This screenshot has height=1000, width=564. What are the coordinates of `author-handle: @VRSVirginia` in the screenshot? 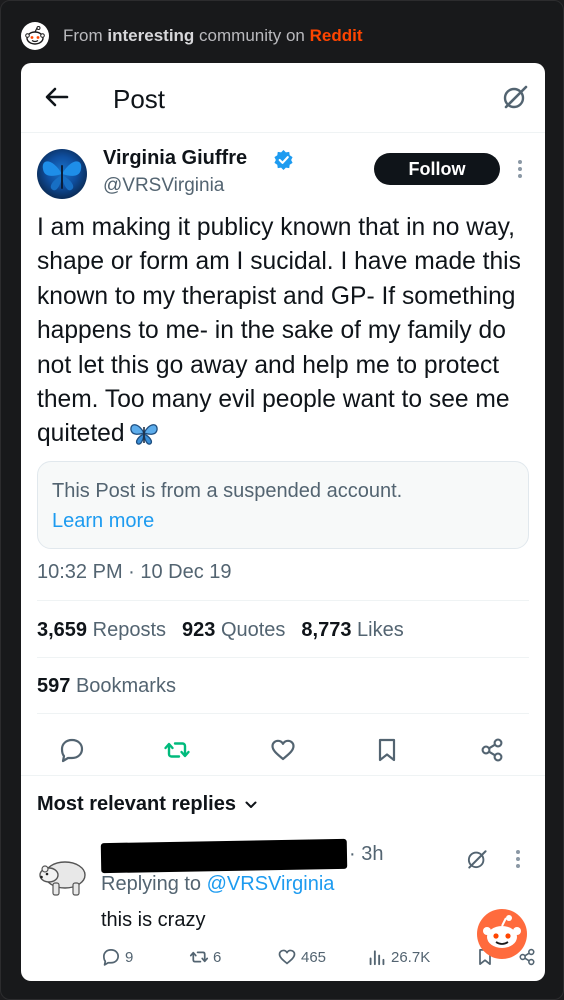 It's located at (163, 186).